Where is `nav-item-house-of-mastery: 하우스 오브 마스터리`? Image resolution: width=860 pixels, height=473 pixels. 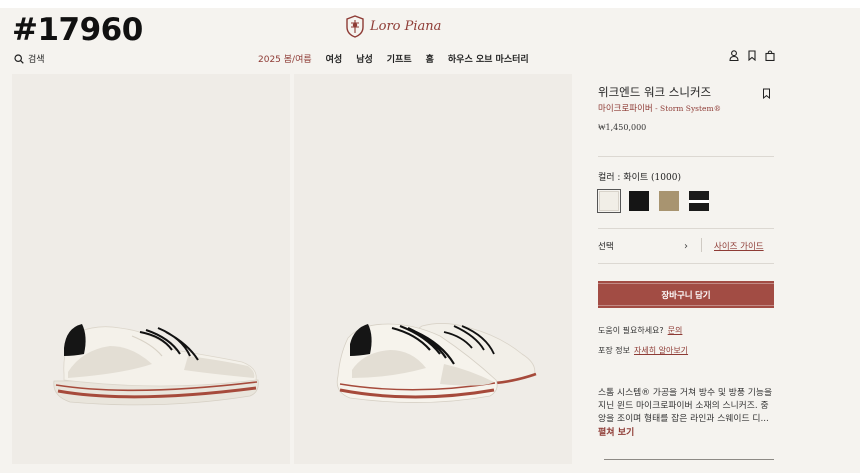
nav-item-house-of-mastery: 하우스 오브 마스터리 is located at coordinates (488, 58).